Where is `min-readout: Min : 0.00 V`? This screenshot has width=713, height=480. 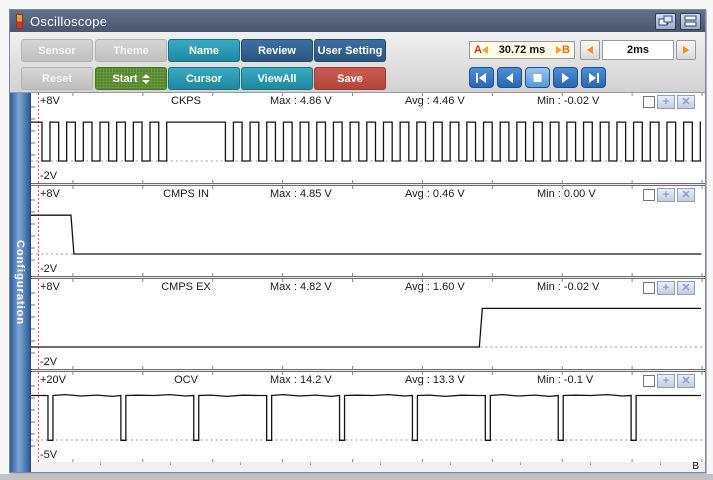
min-readout: Min : 0.00 V is located at coordinates (566, 194).